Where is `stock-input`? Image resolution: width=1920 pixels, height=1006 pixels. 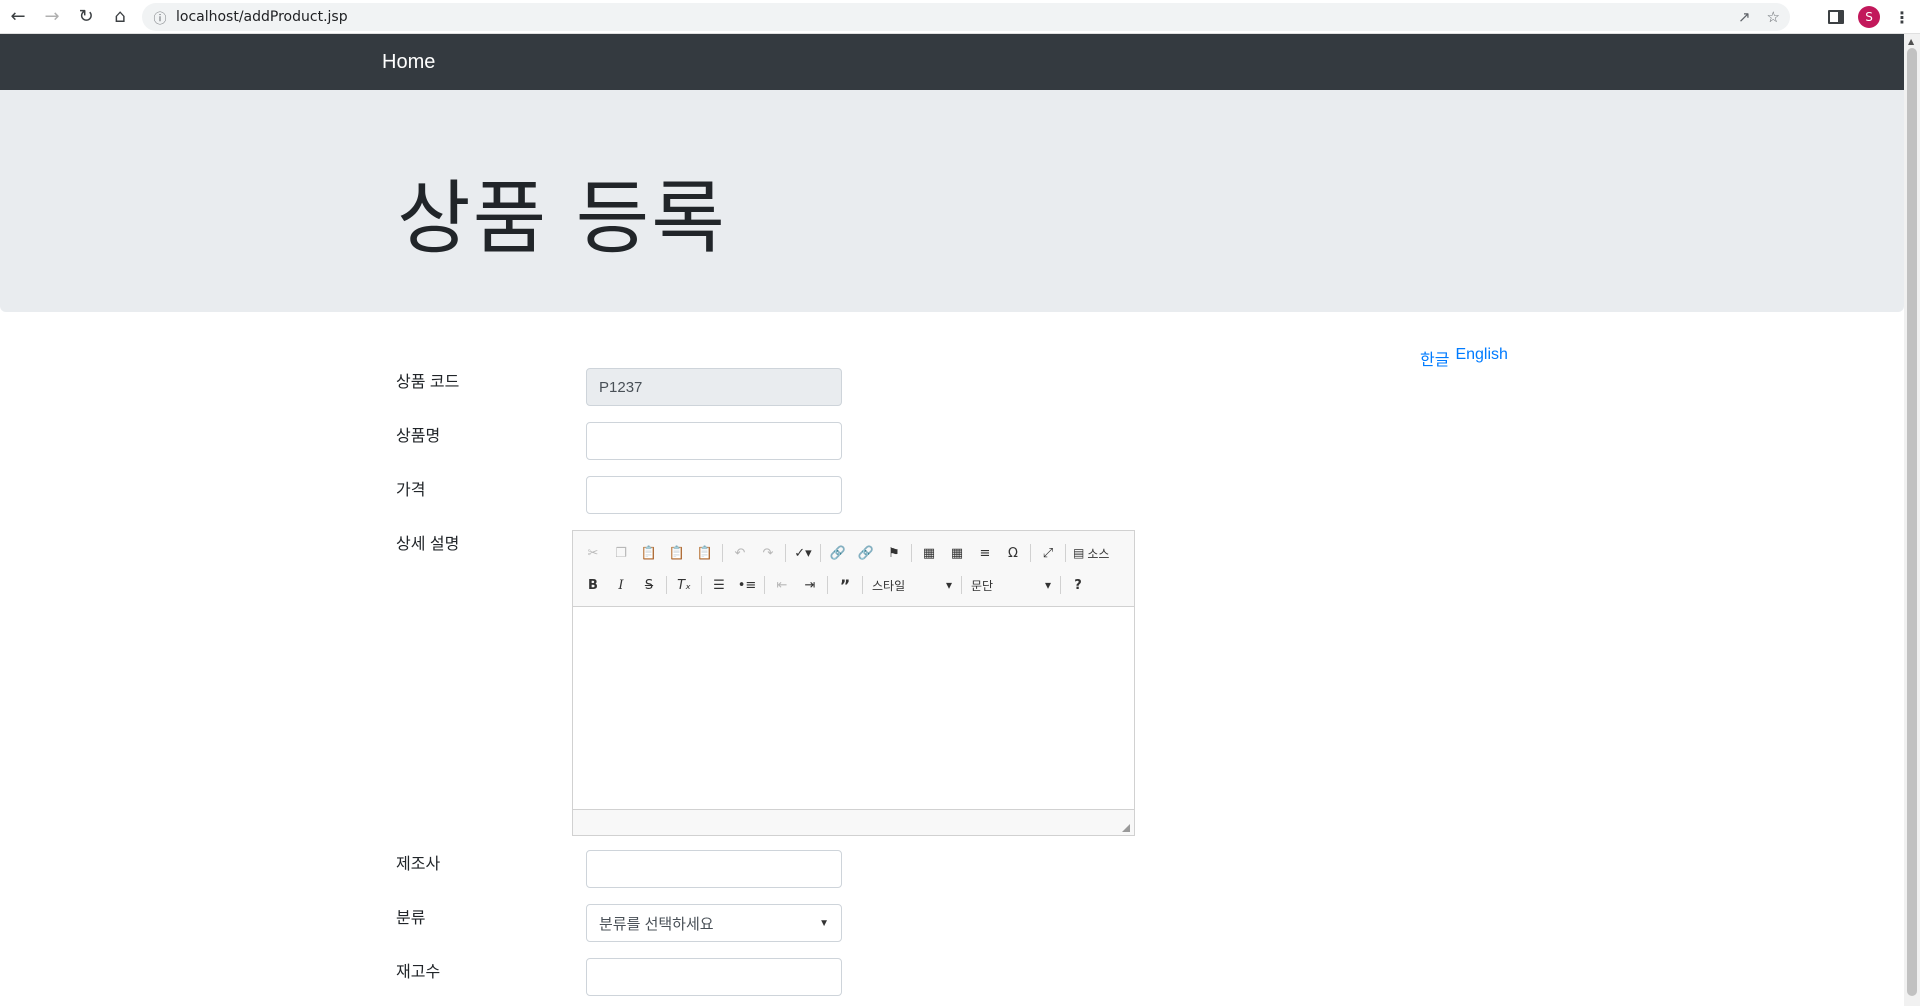 stock-input is located at coordinates (714, 977).